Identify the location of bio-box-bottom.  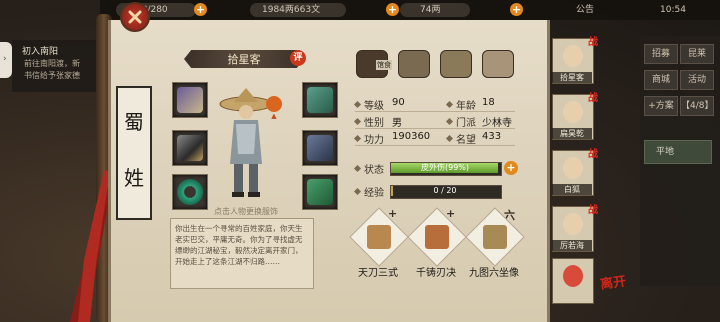
(242, 278).